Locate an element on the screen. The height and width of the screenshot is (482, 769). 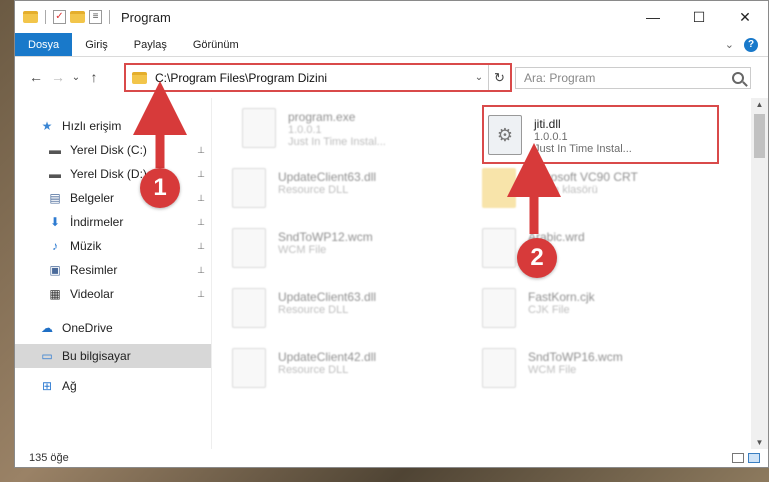
sidebar-item: ▦ Videolar ⊥ is located at coordinates (113, 294).